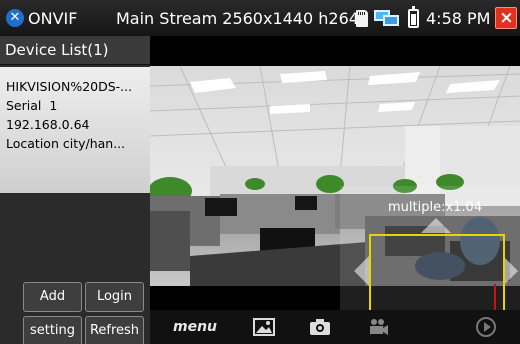 The height and width of the screenshot is (344, 520). What do you see at coordinates (335, 327) in the screenshot?
I see `bottom-toolbar: menu` at bounding box center [335, 327].